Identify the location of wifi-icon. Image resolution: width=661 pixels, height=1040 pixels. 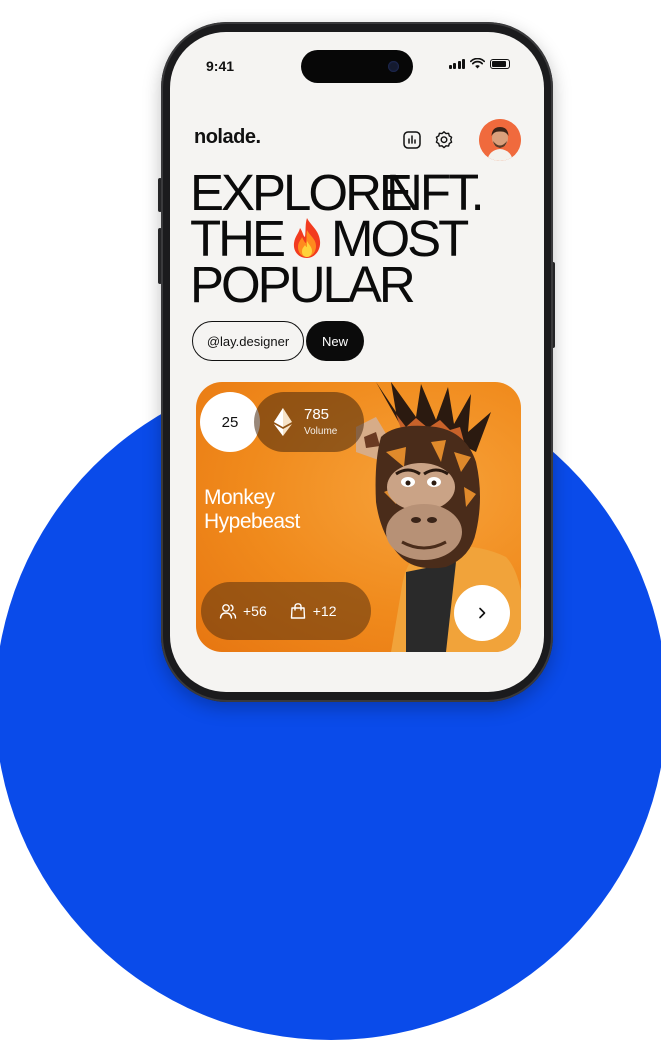
(477, 63).